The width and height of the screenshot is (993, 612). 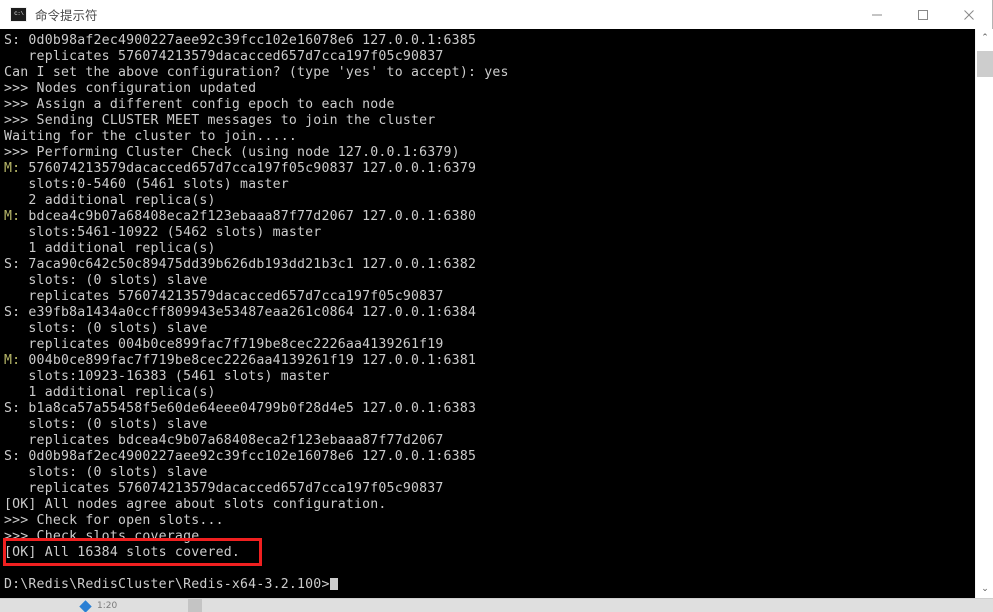 I want to click on terminal-line-text: slots:0-5460 (5461 slots) master, so click(x=146, y=184).